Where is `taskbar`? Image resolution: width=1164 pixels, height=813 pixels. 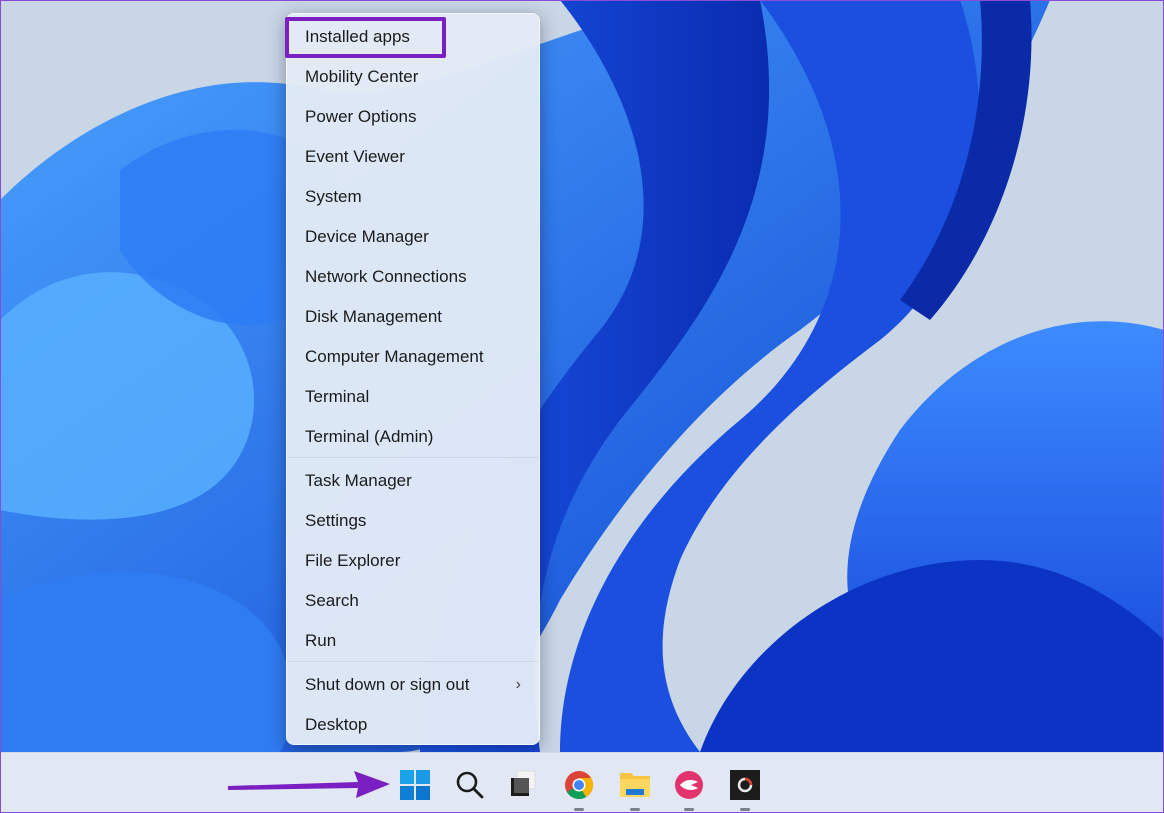
taskbar is located at coordinates (582, 782).